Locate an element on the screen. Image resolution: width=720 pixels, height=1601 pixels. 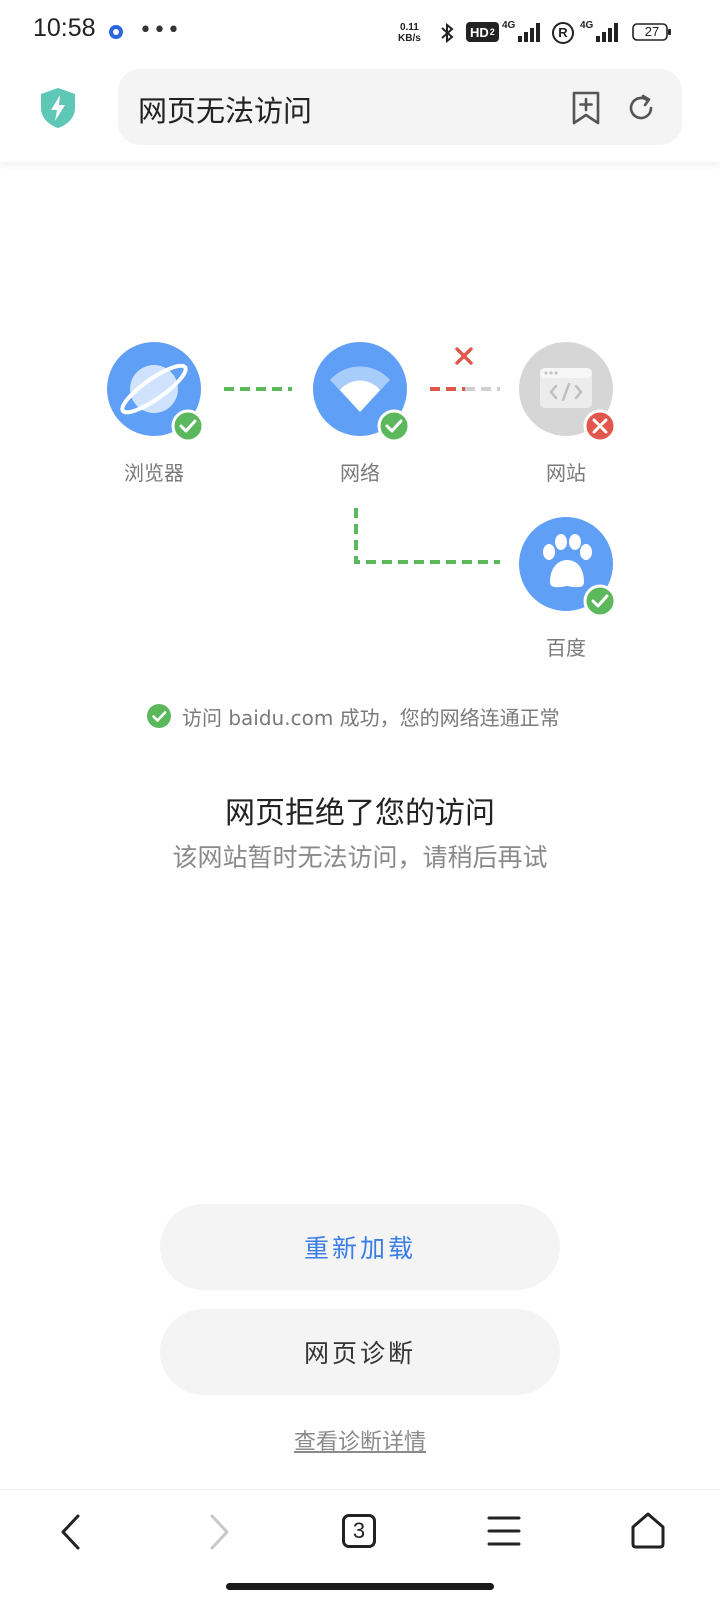
website-node is located at coordinates (568, 392).